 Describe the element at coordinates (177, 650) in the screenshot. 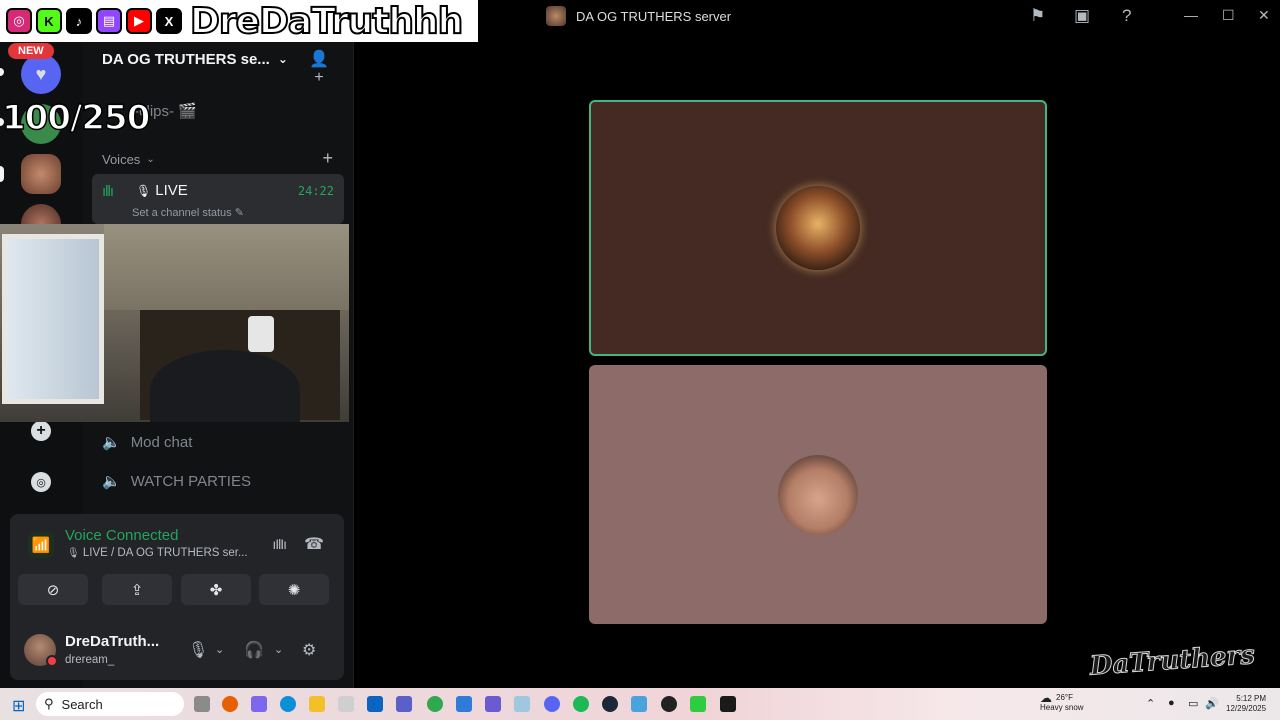

I see `user-panel: DreDaTruth... dreream_ 🎙 ⌄ 🎧 ⌄ ⚙` at that location.